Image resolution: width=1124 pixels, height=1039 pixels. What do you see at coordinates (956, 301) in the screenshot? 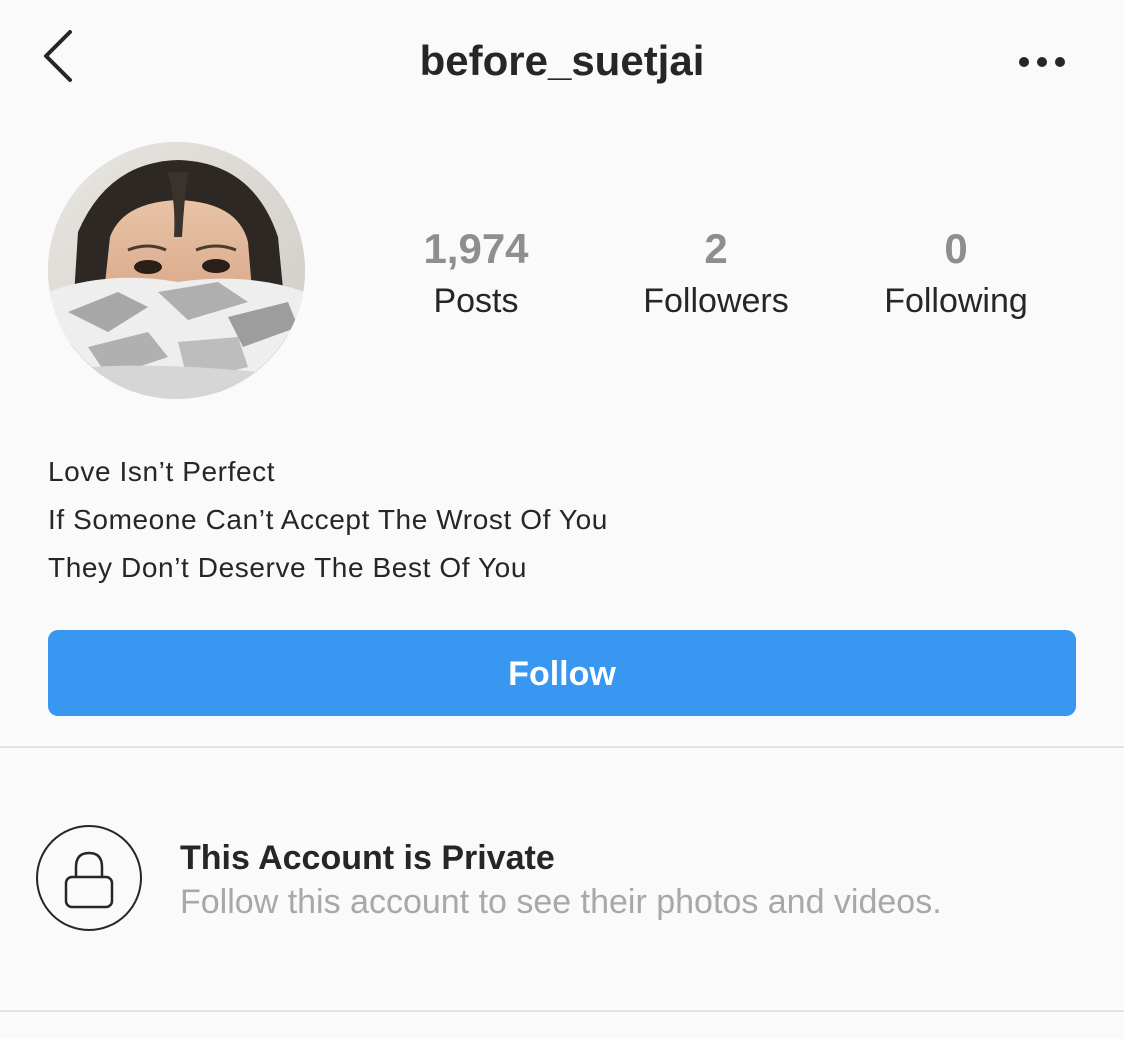
I see `following-label: Following` at bounding box center [956, 301].